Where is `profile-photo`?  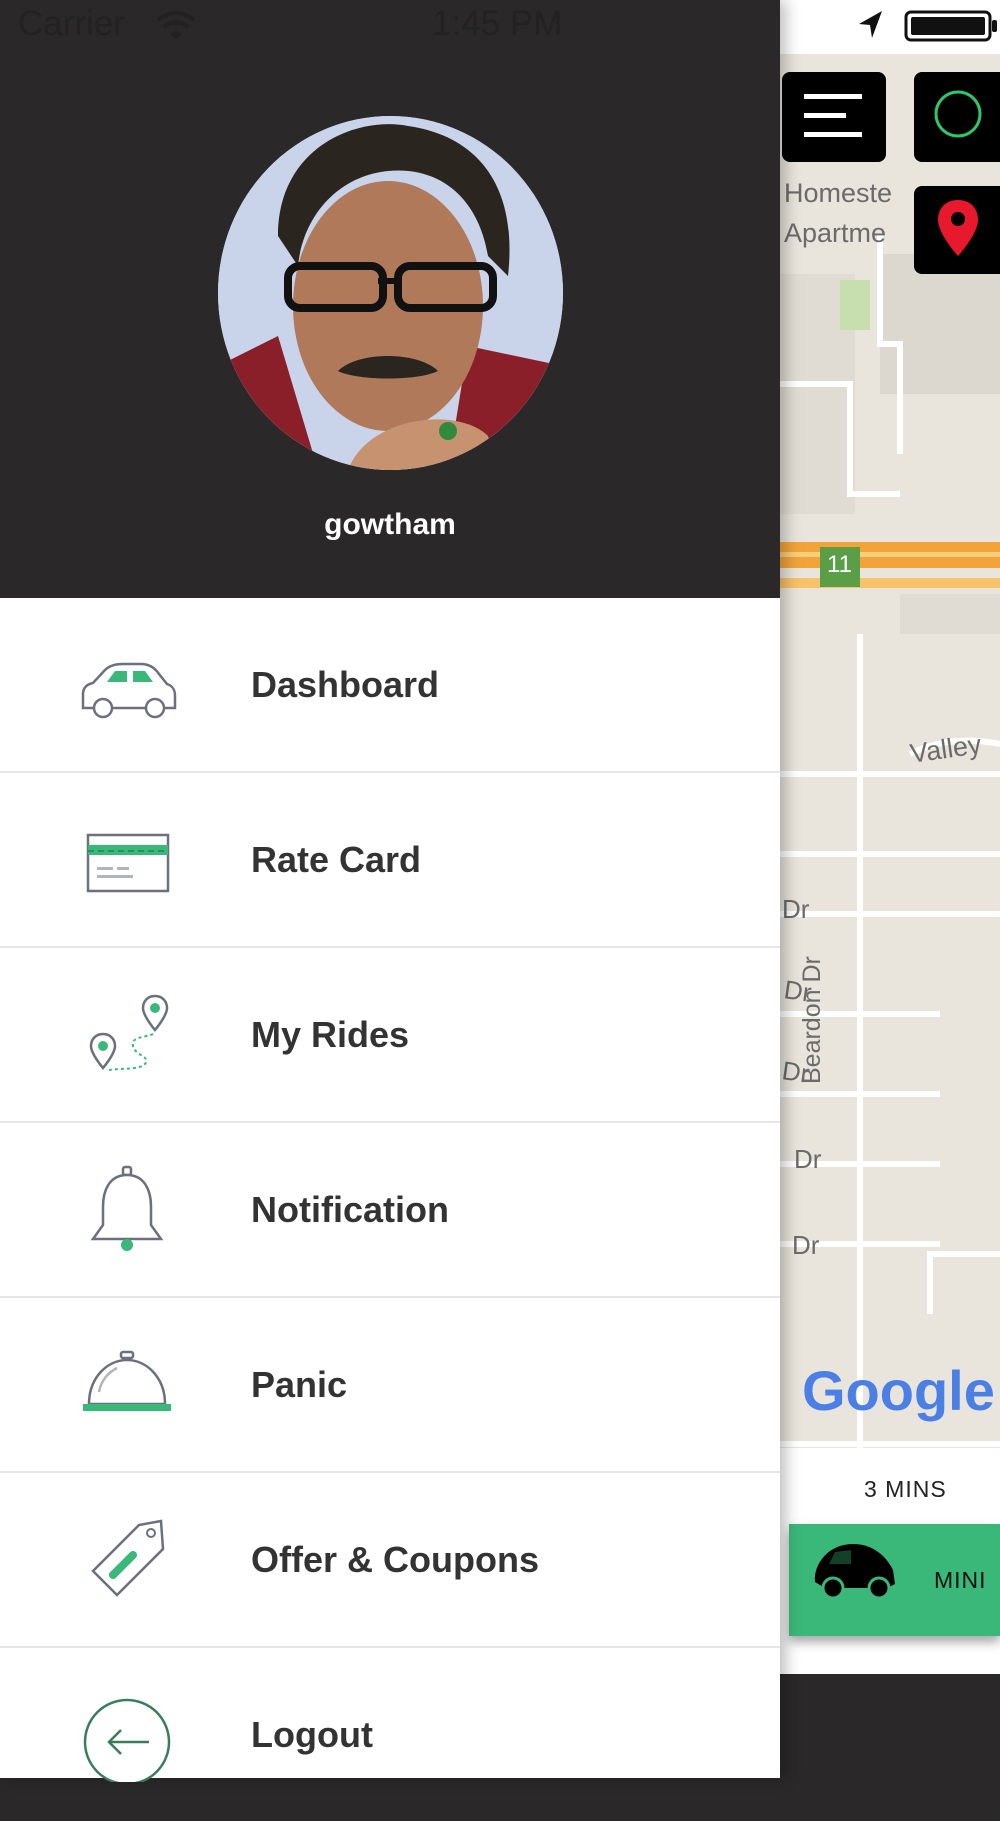 profile-photo is located at coordinates (390, 293).